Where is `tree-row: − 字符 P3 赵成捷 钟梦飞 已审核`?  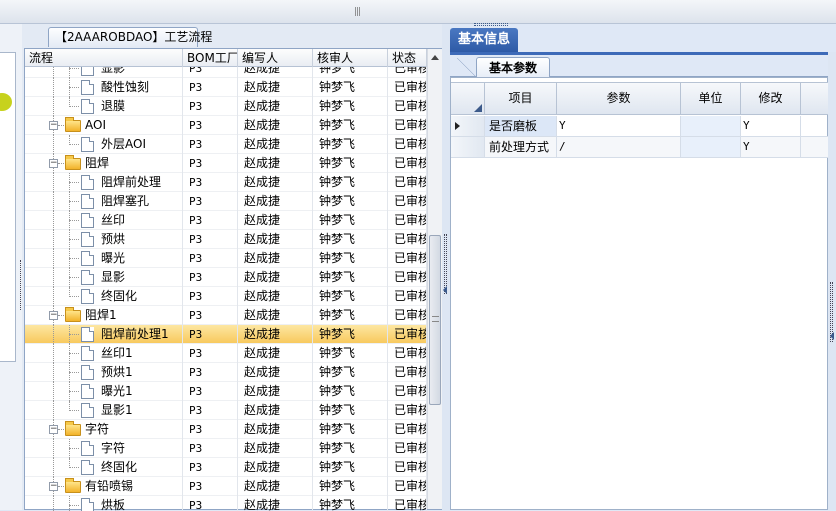 tree-row: − 字符 P3 赵成捷 钟梦飞 已审核 is located at coordinates (226, 429).